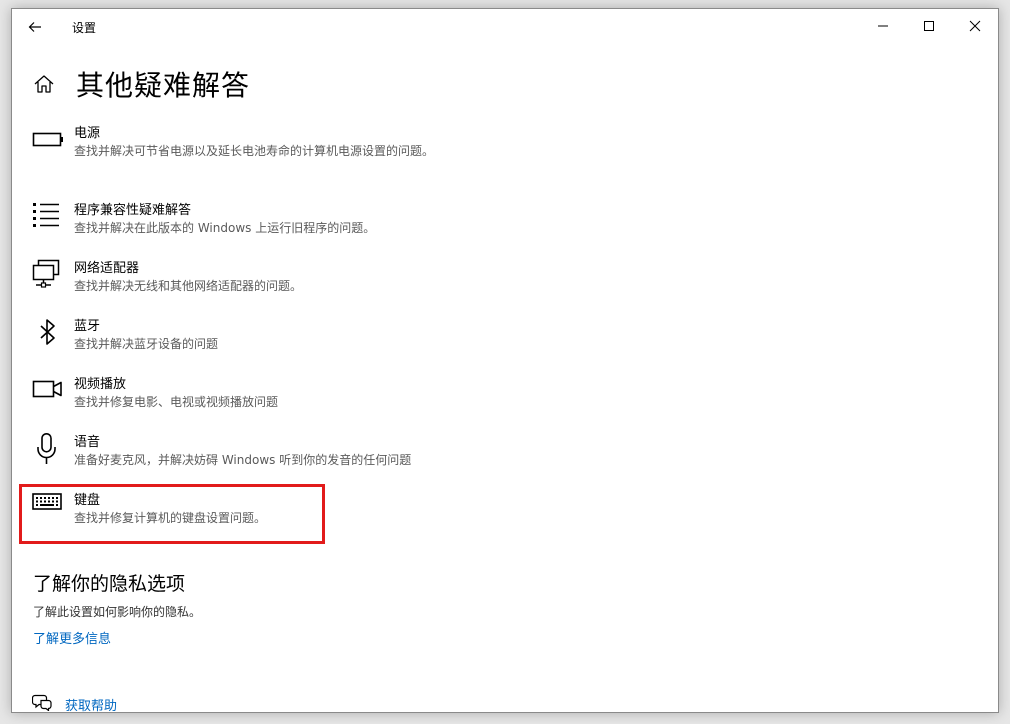 The image size is (1010, 724). Describe the element at coordinates (225, 228) in the screenshot. I see `item-description: 查找并解决在此版本的 Windows 上运行旧程序的问题。` at that location.